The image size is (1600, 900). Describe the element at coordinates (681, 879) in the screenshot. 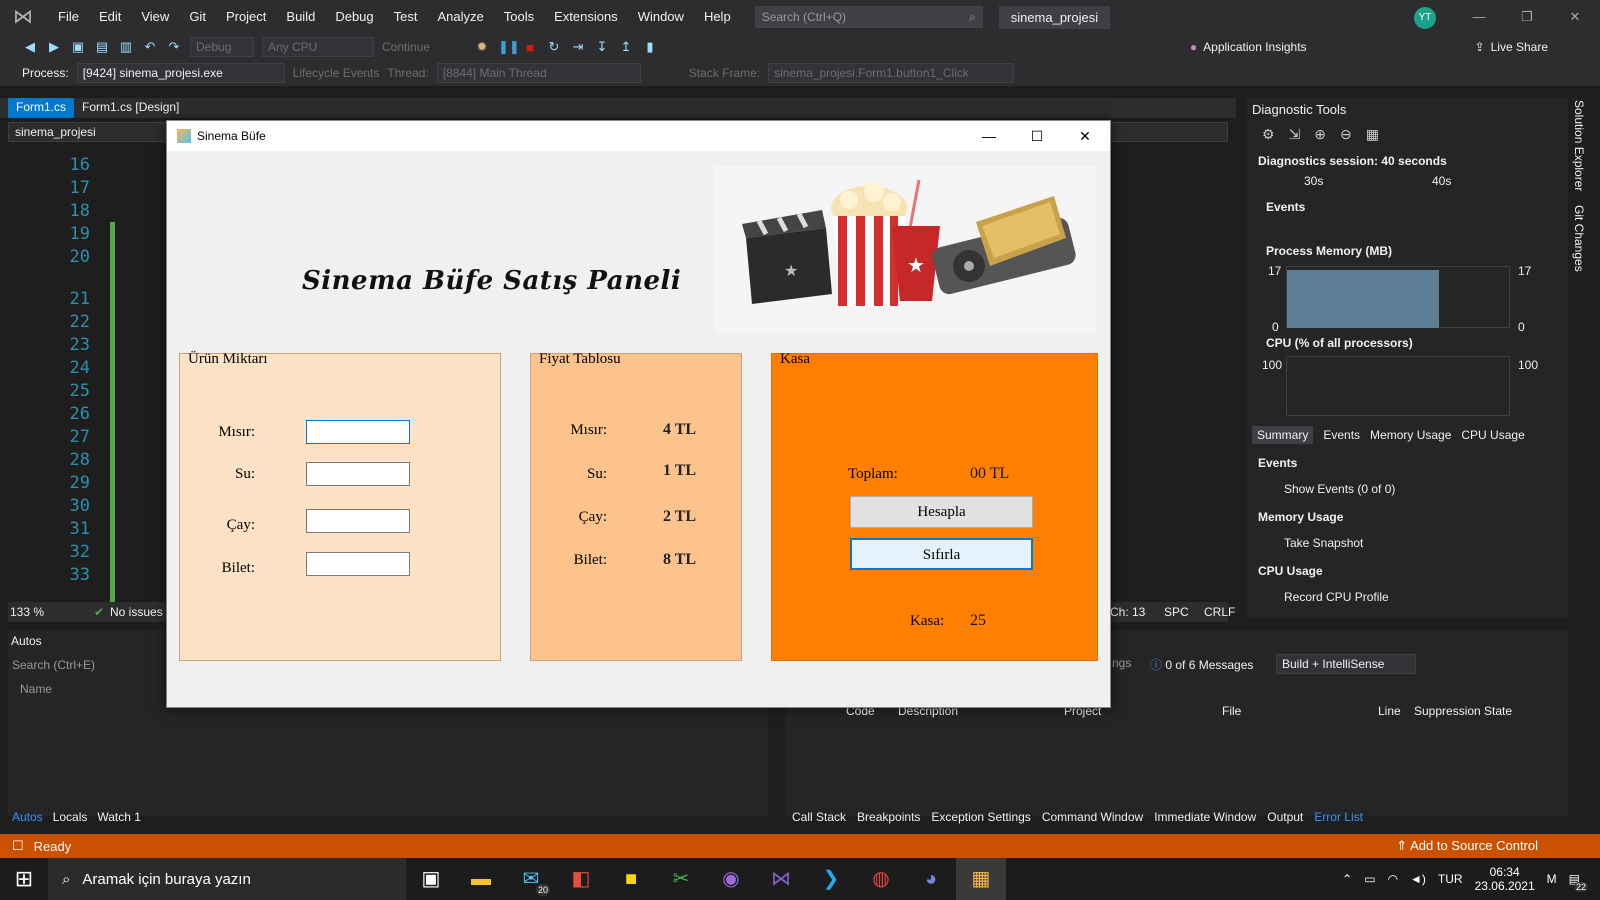

I see `snipping-tool-icon: ✂` at that location.